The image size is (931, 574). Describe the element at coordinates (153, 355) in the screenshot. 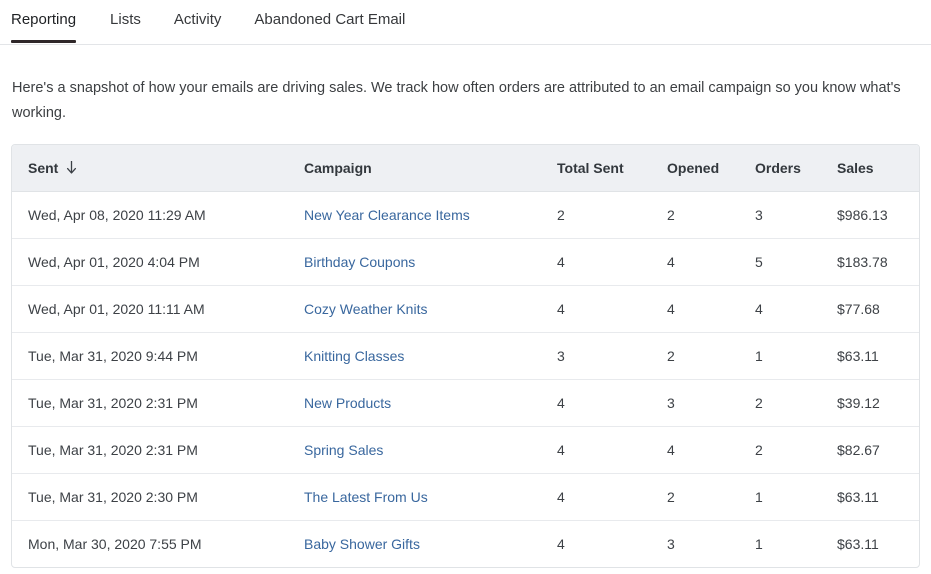

I see `cell-sent: Tue, Mar 31, 2020 9:44 PM` at that location.